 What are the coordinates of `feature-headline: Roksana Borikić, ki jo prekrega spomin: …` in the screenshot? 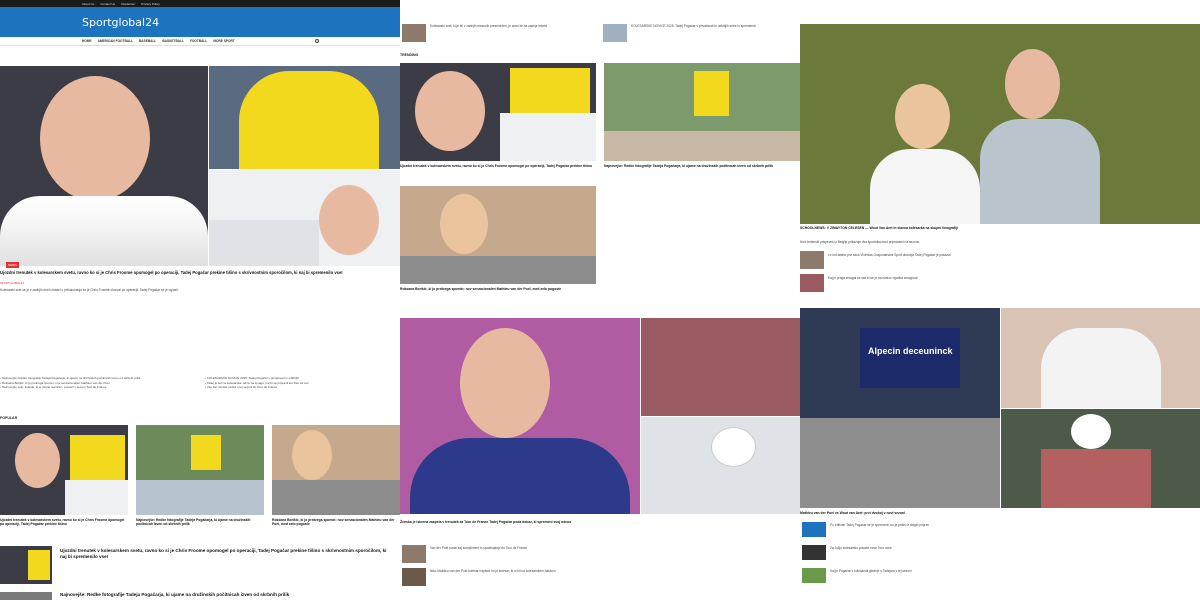 It's located at (498, 289).